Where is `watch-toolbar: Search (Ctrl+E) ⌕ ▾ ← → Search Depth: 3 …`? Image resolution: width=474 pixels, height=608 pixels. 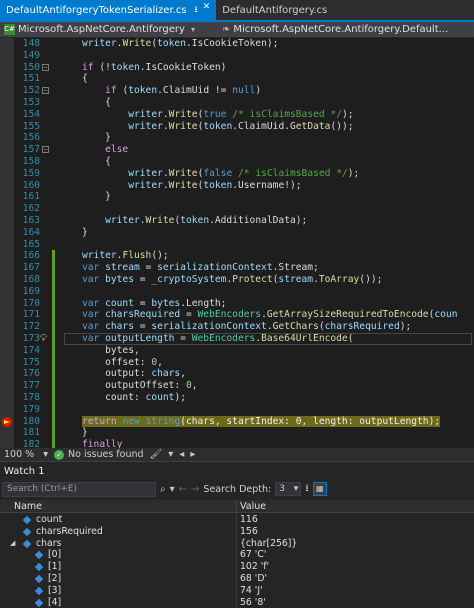 watch-toolbar: Search (Ctrl+E) ⌕ ▾ ← → Search Depth: 3 … is located at coordinates (237, 489).